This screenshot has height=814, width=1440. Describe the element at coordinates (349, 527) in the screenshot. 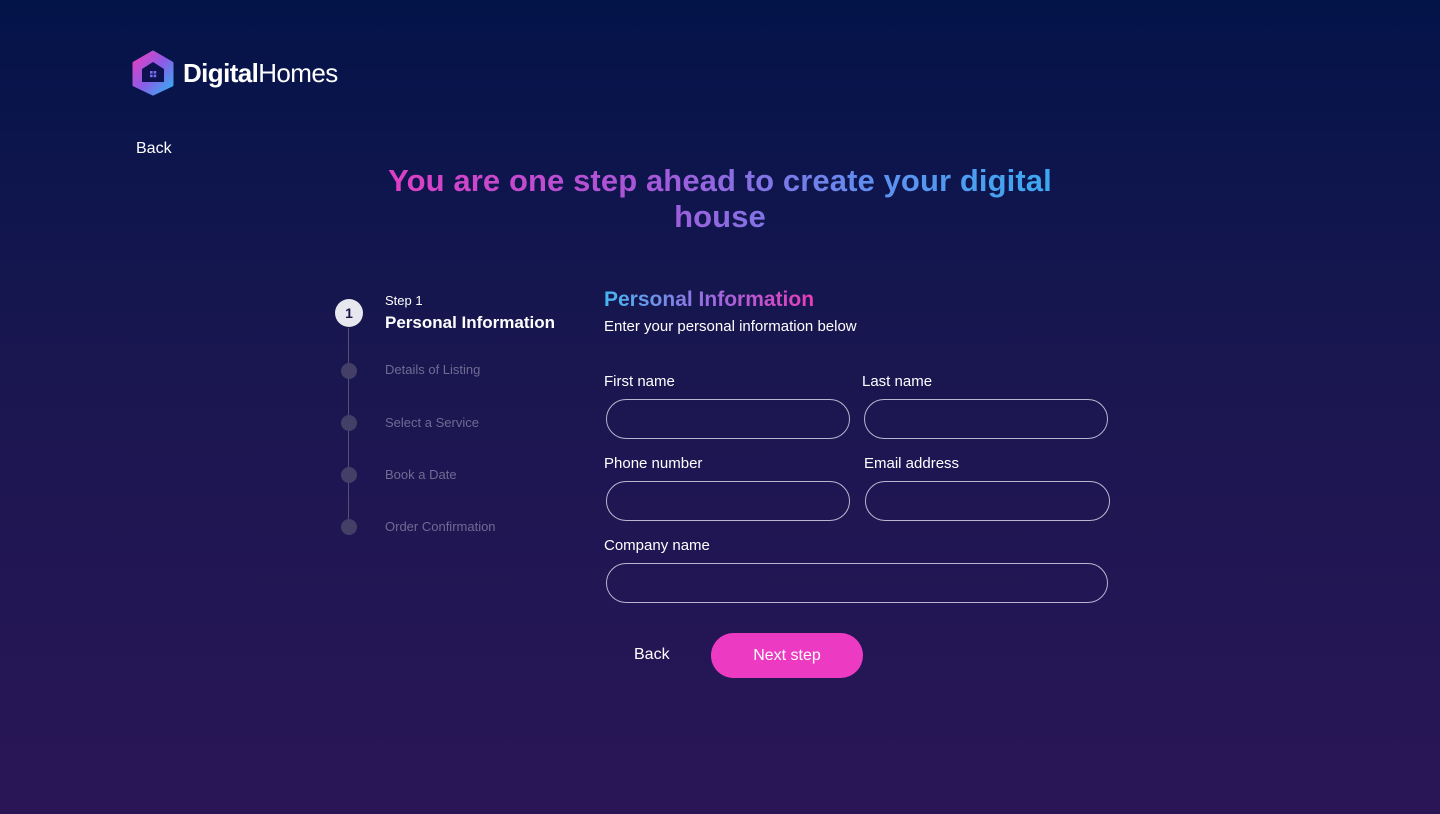

I see `step-5-indicator` at that location.